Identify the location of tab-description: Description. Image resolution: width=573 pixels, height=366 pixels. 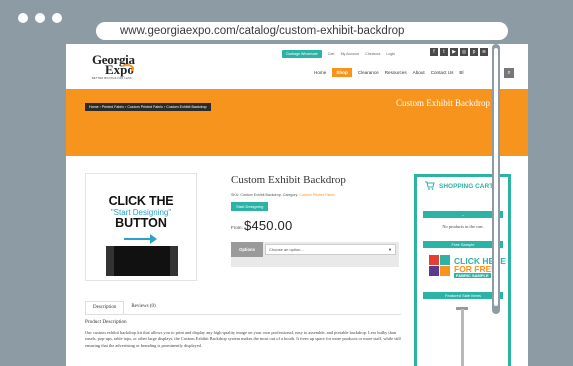
(105, 308).